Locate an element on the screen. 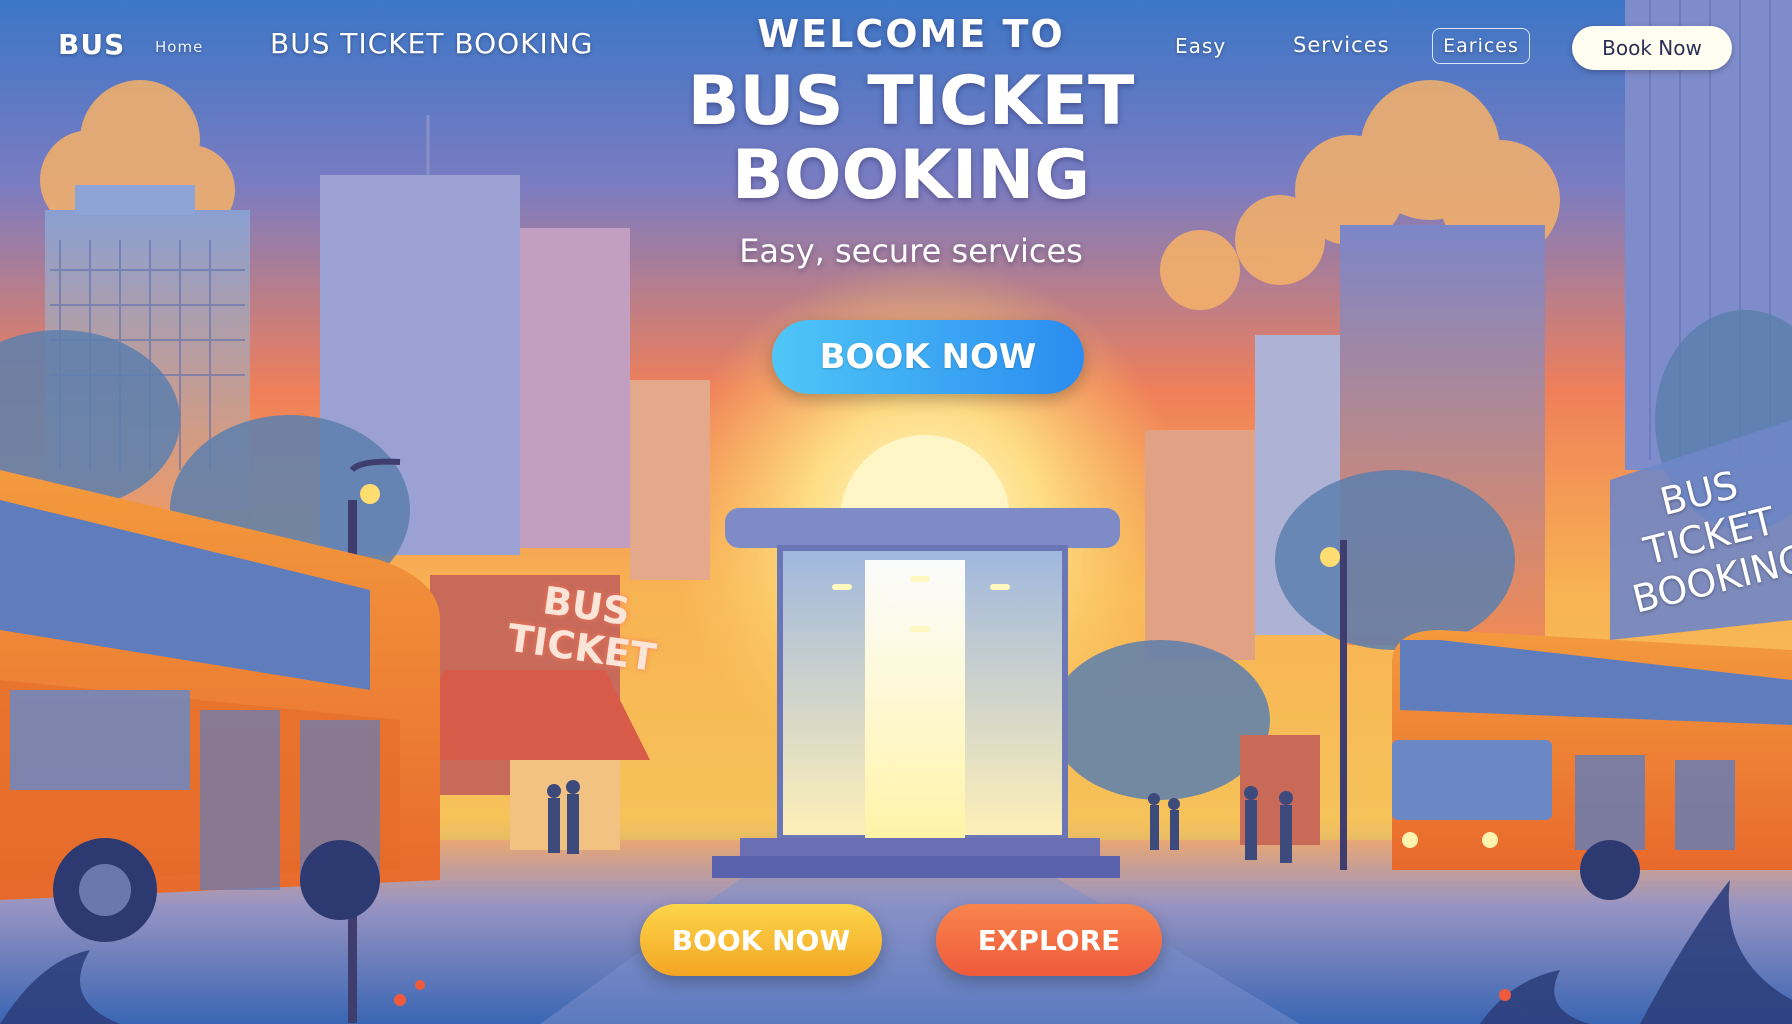  hero-welcome: WELCOME TO is located at coordinates (911, 34).